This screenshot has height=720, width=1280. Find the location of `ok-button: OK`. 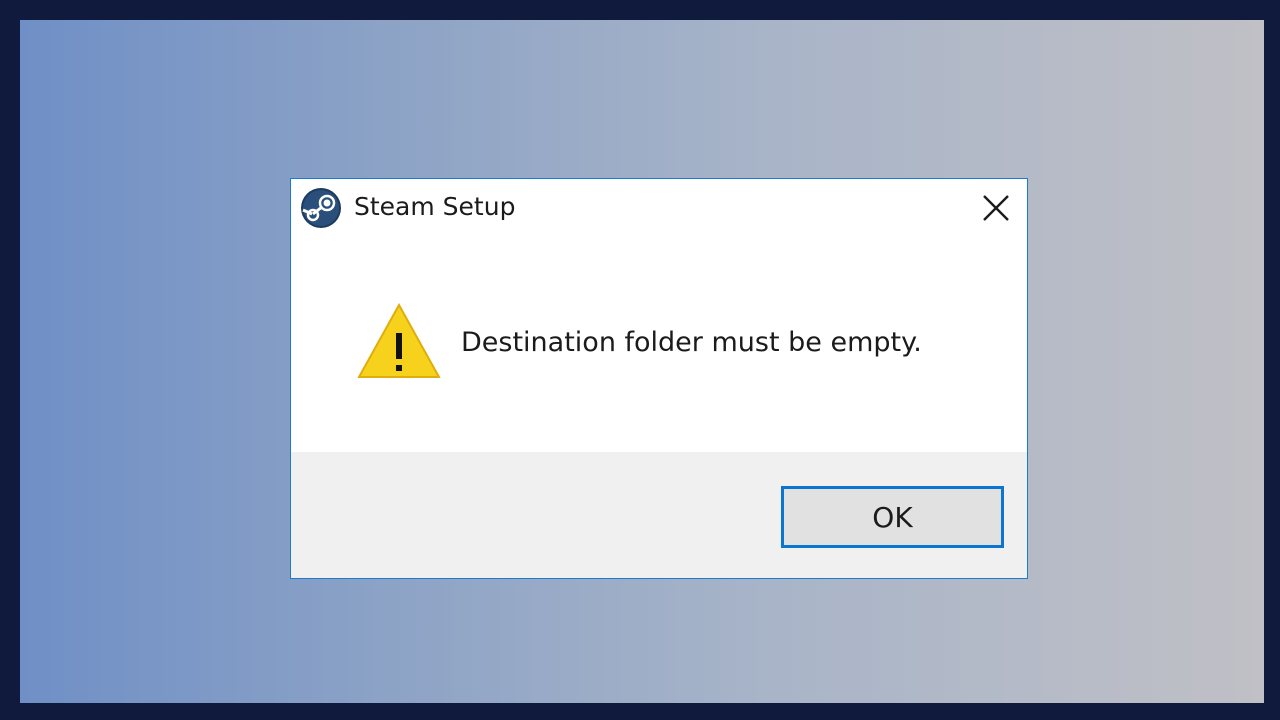

ok-button: OK is located at coordinates (892, 517).